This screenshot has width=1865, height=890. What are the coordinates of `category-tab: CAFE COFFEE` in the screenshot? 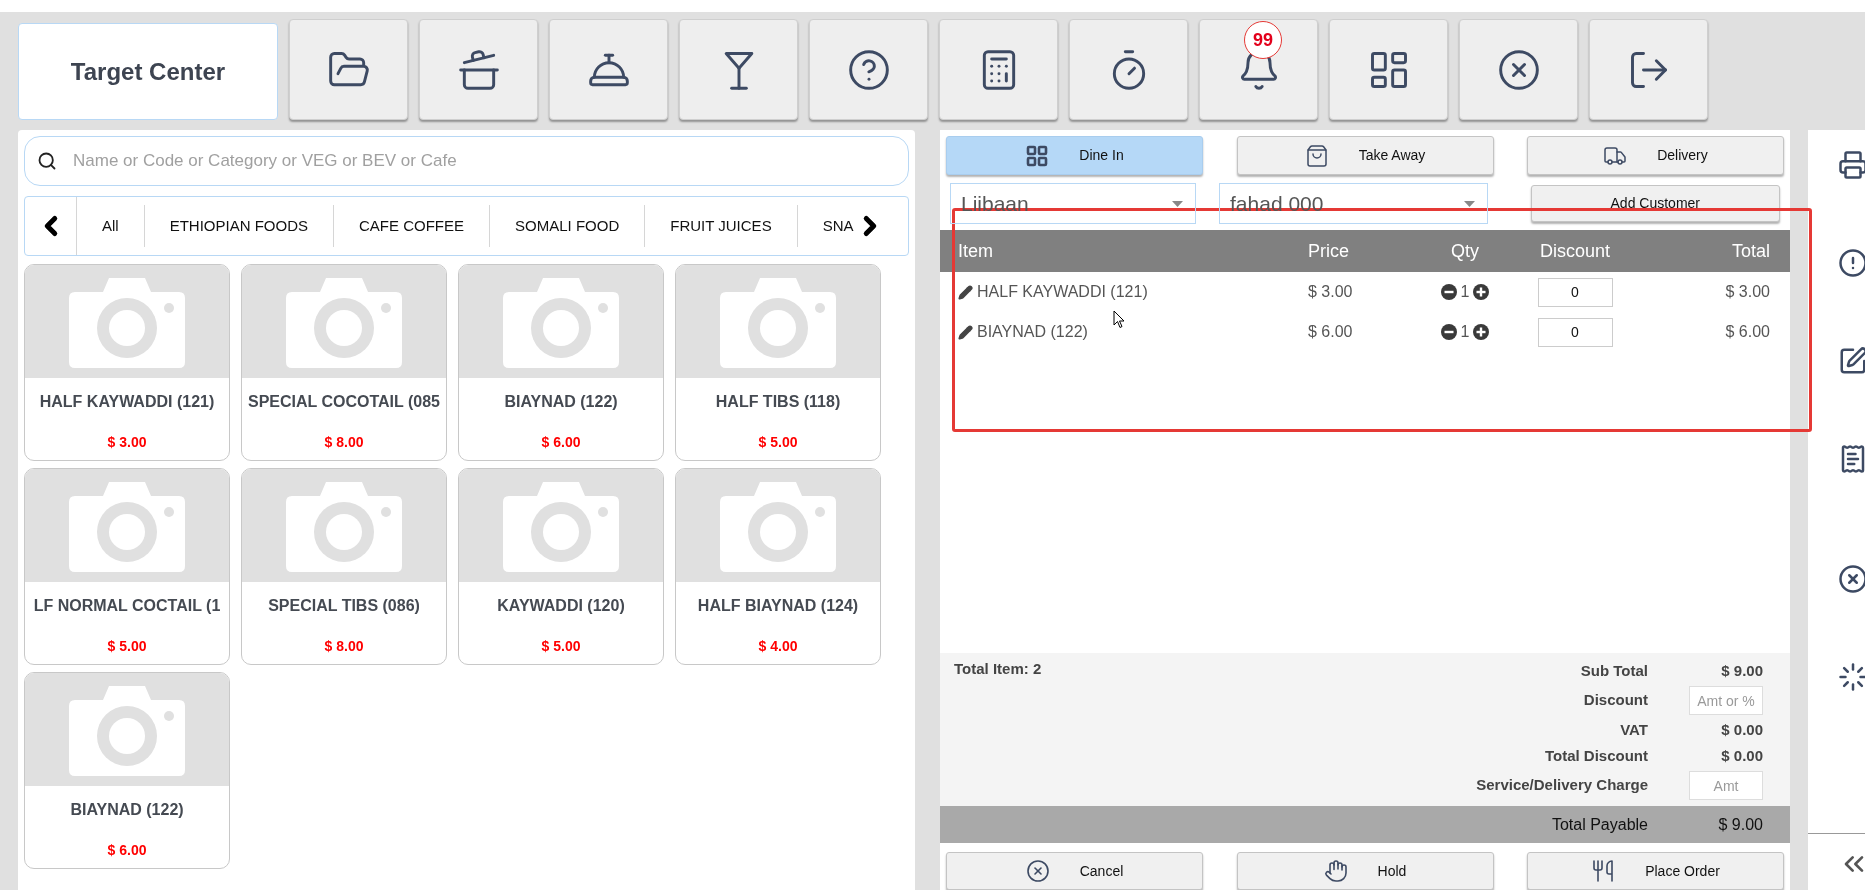 It's located at (411, 226).